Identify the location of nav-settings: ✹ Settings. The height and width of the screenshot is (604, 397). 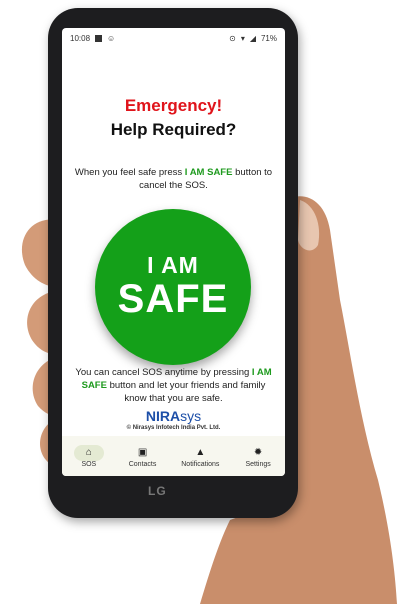
(258, 456).